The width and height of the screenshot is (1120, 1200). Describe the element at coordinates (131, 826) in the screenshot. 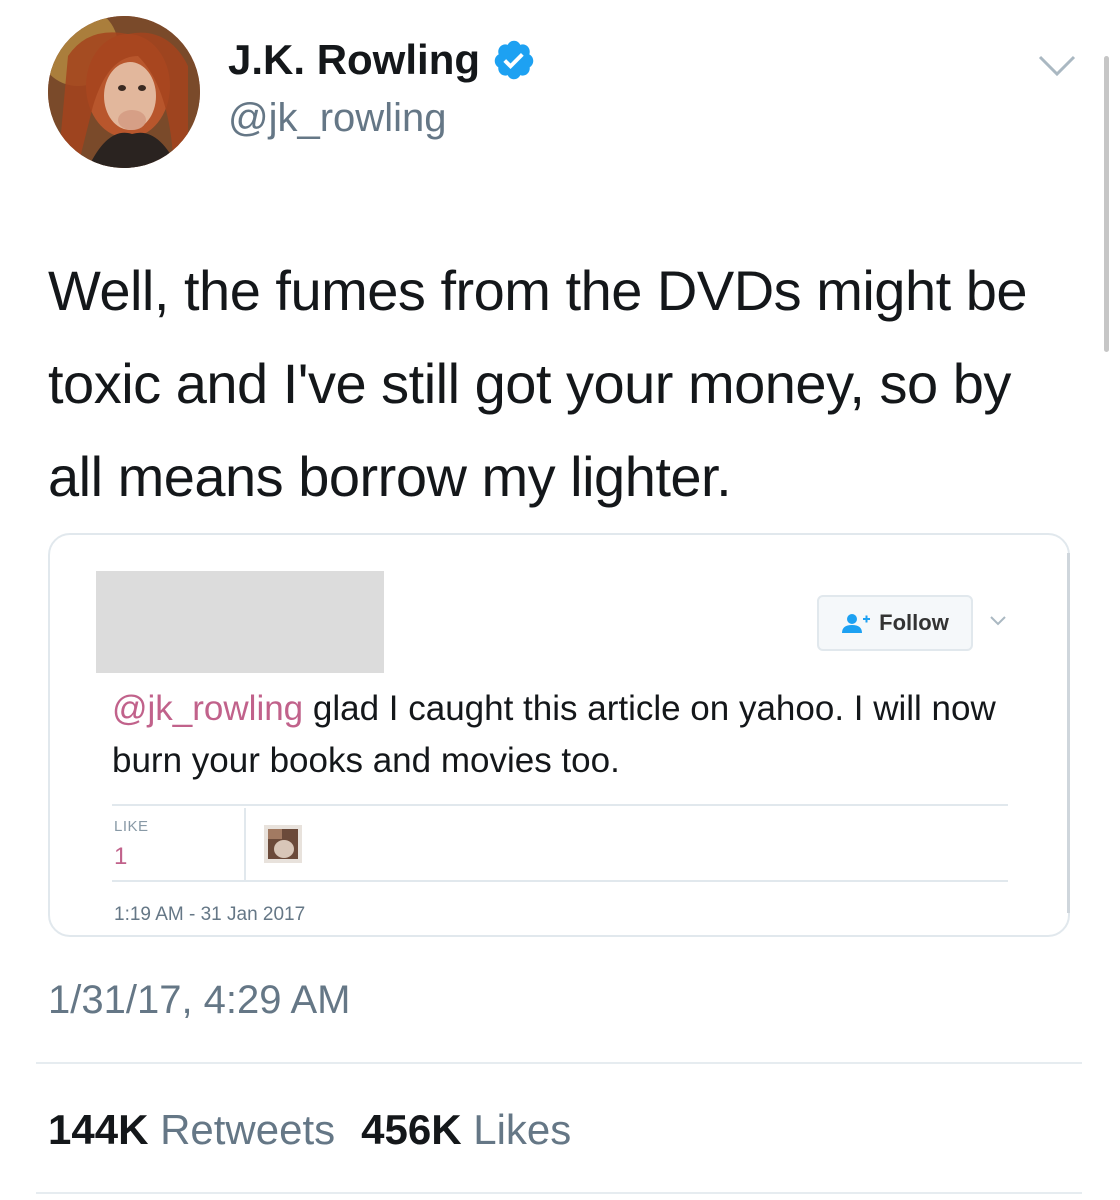

I see `like-label: LIKE` at that location.